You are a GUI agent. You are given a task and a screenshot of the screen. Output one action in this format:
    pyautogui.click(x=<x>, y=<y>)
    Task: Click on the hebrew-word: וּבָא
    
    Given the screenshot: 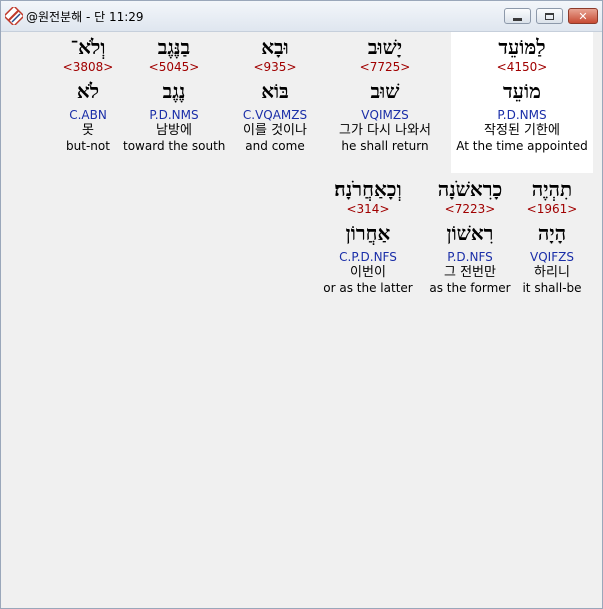 What is the action you would take?
    pyautogui.click(x=275, y=47)
    